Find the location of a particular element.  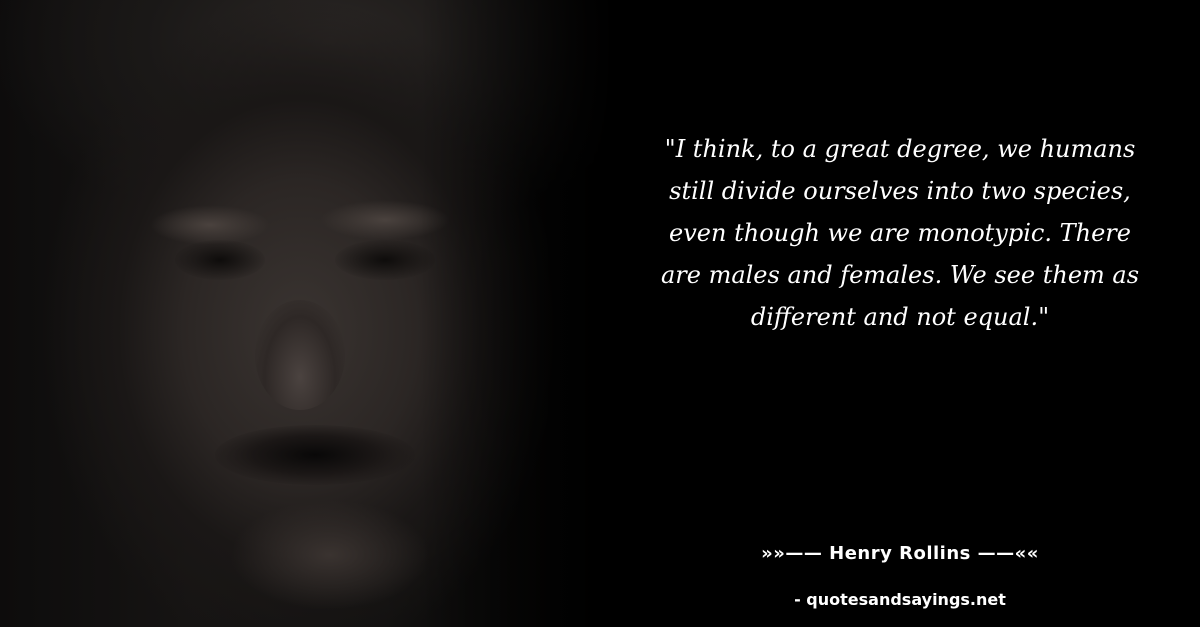

portrait-mouth is located at coordinates (315, 455).